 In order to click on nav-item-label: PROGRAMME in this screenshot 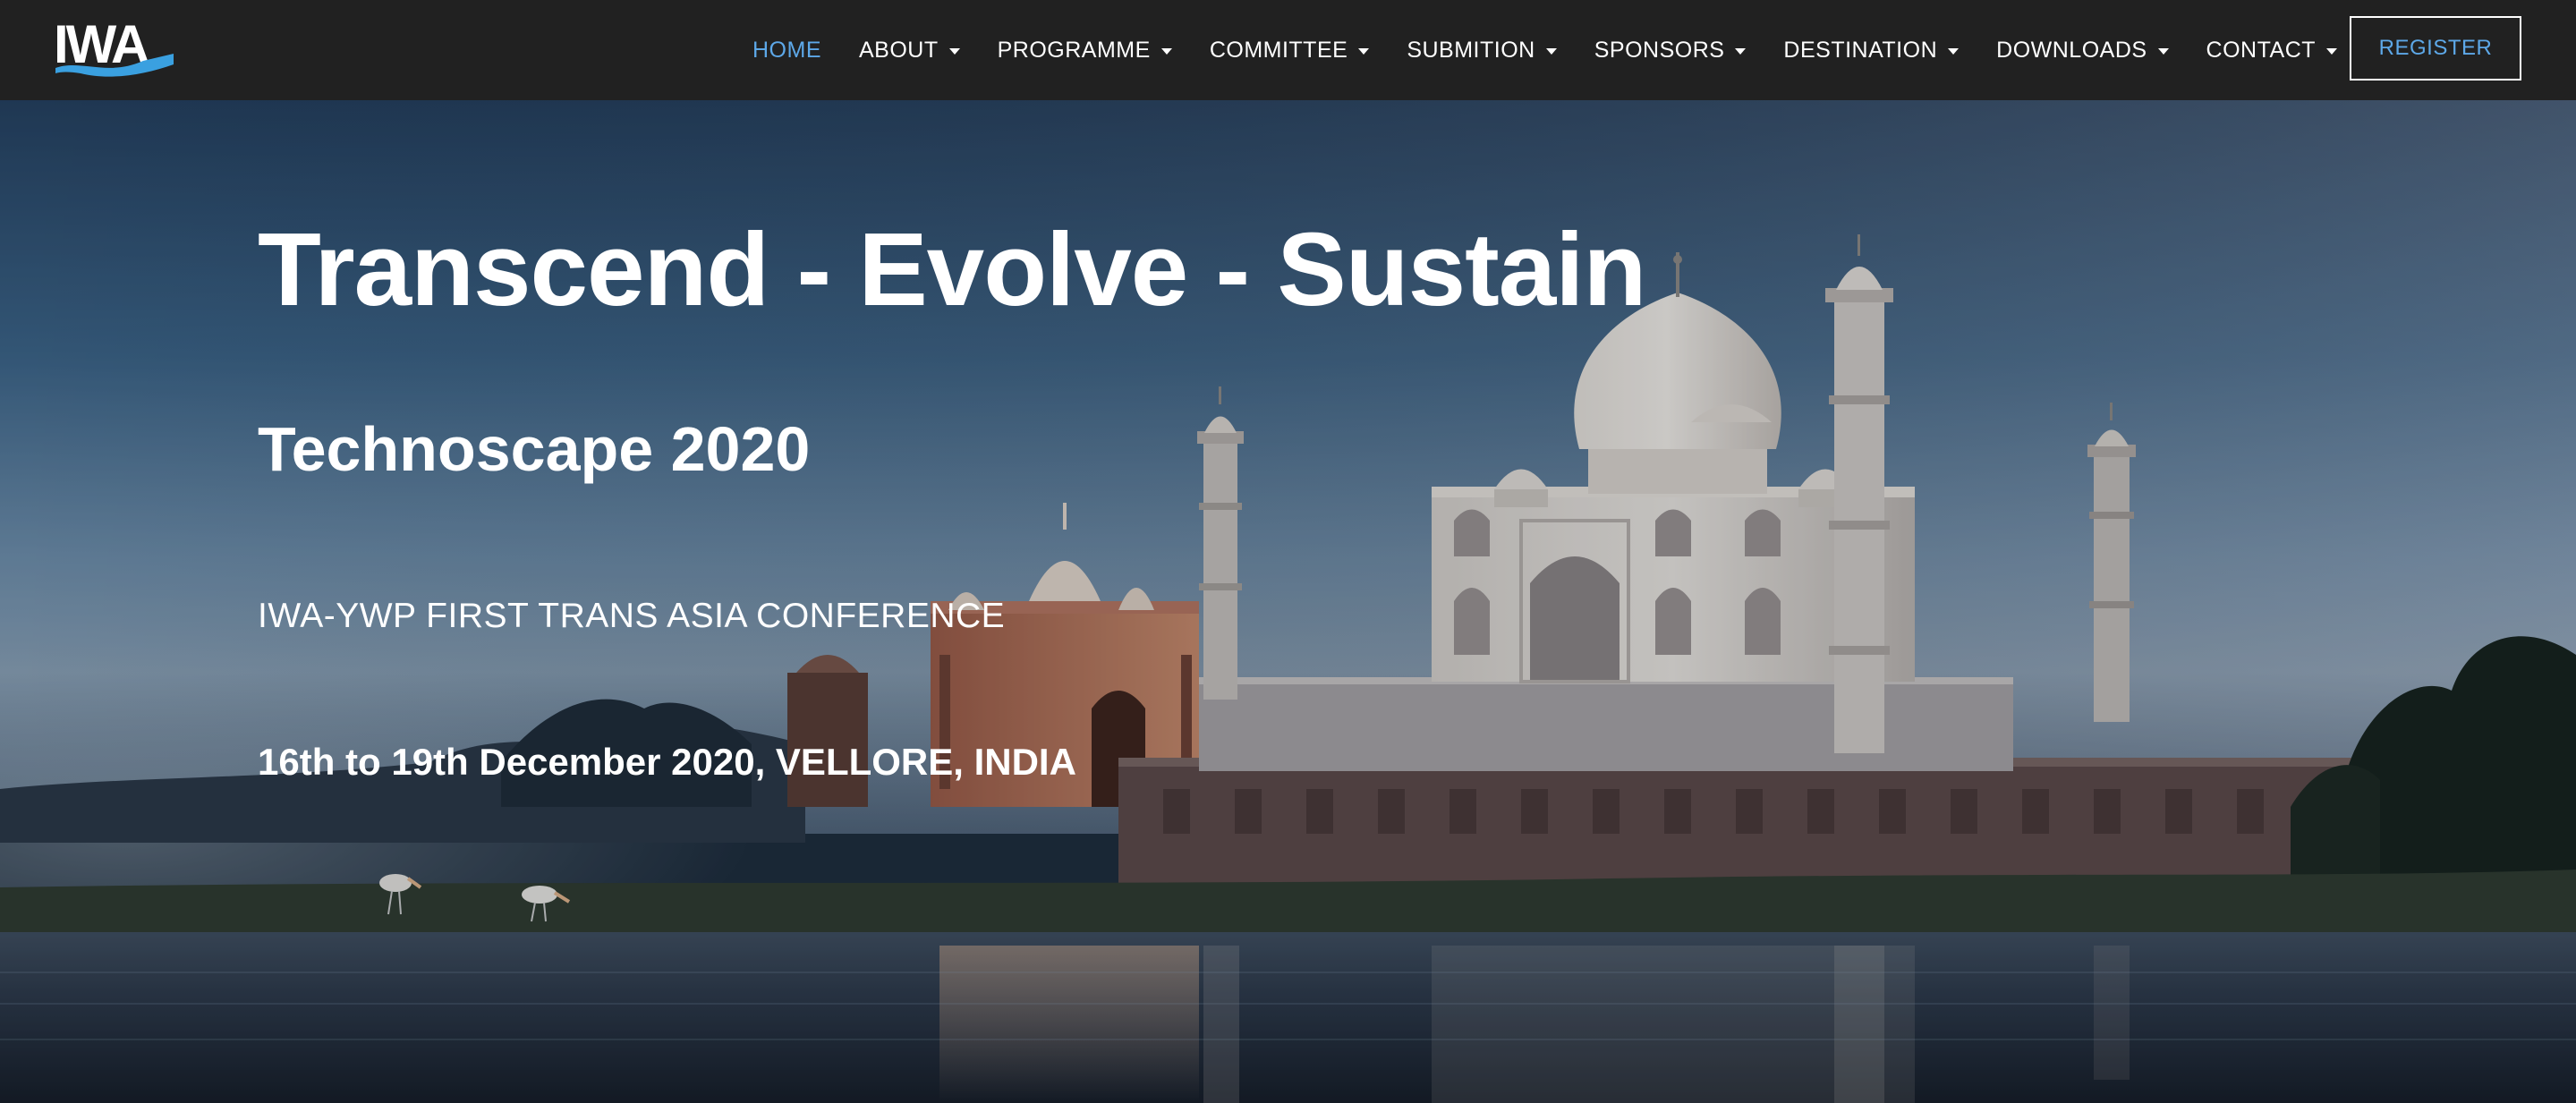, I will do `click(1074, 50)`.